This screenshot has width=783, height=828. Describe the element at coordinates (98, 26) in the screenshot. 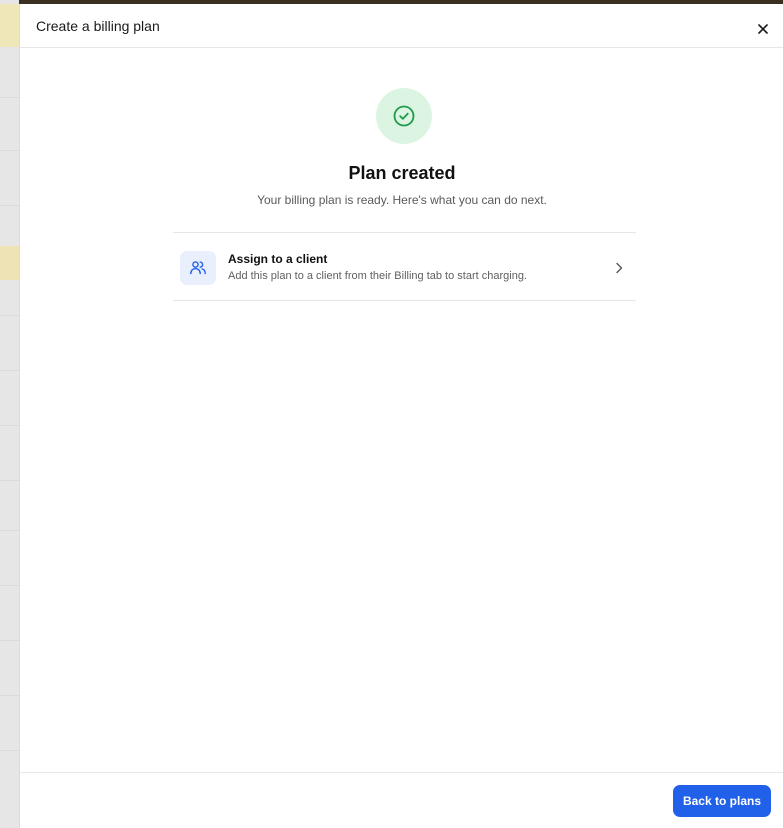

I see `modal-title: Create a billing plan` at that location.